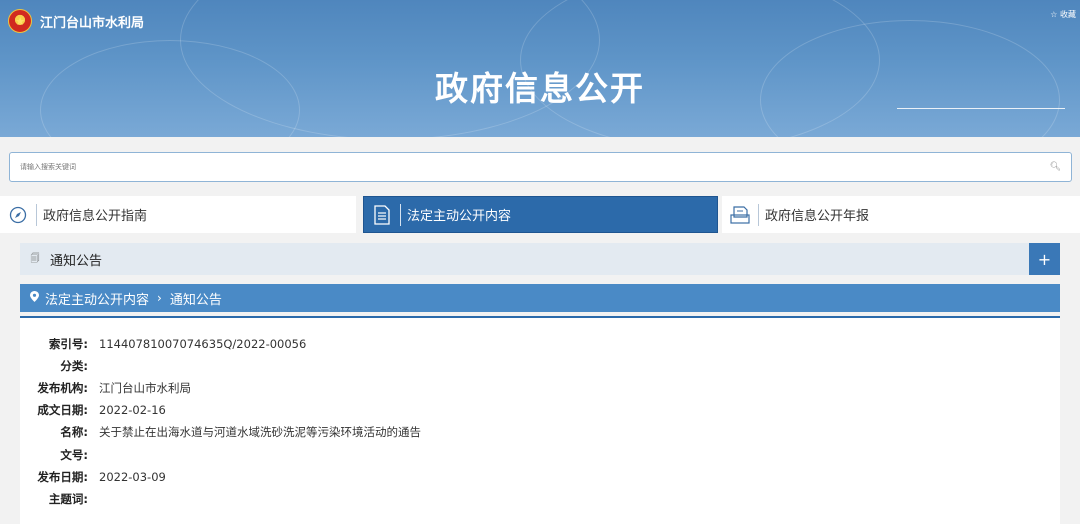  What do you see at coordinates (74, 455) in the screenshot?
I see `detail-key: 文号:` at bounding box center [74, 455].